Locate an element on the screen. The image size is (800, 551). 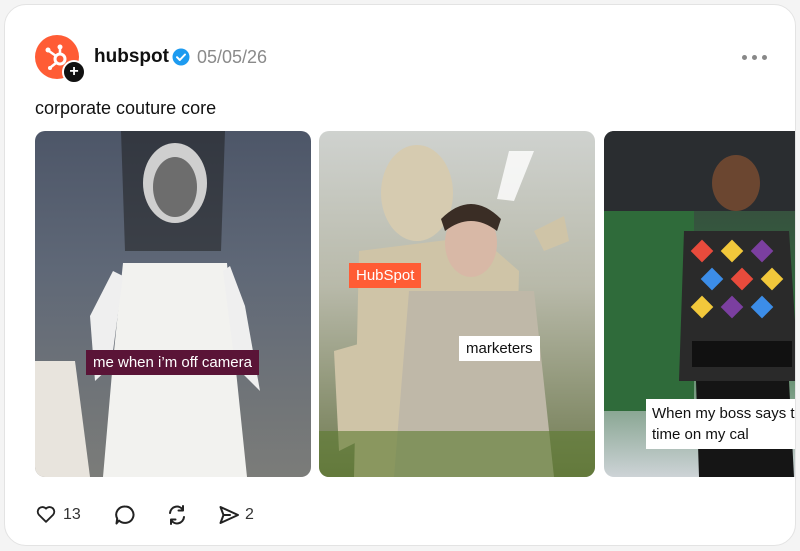
slide-2-overlay-text: marketers is located at coordinates (499, 348).